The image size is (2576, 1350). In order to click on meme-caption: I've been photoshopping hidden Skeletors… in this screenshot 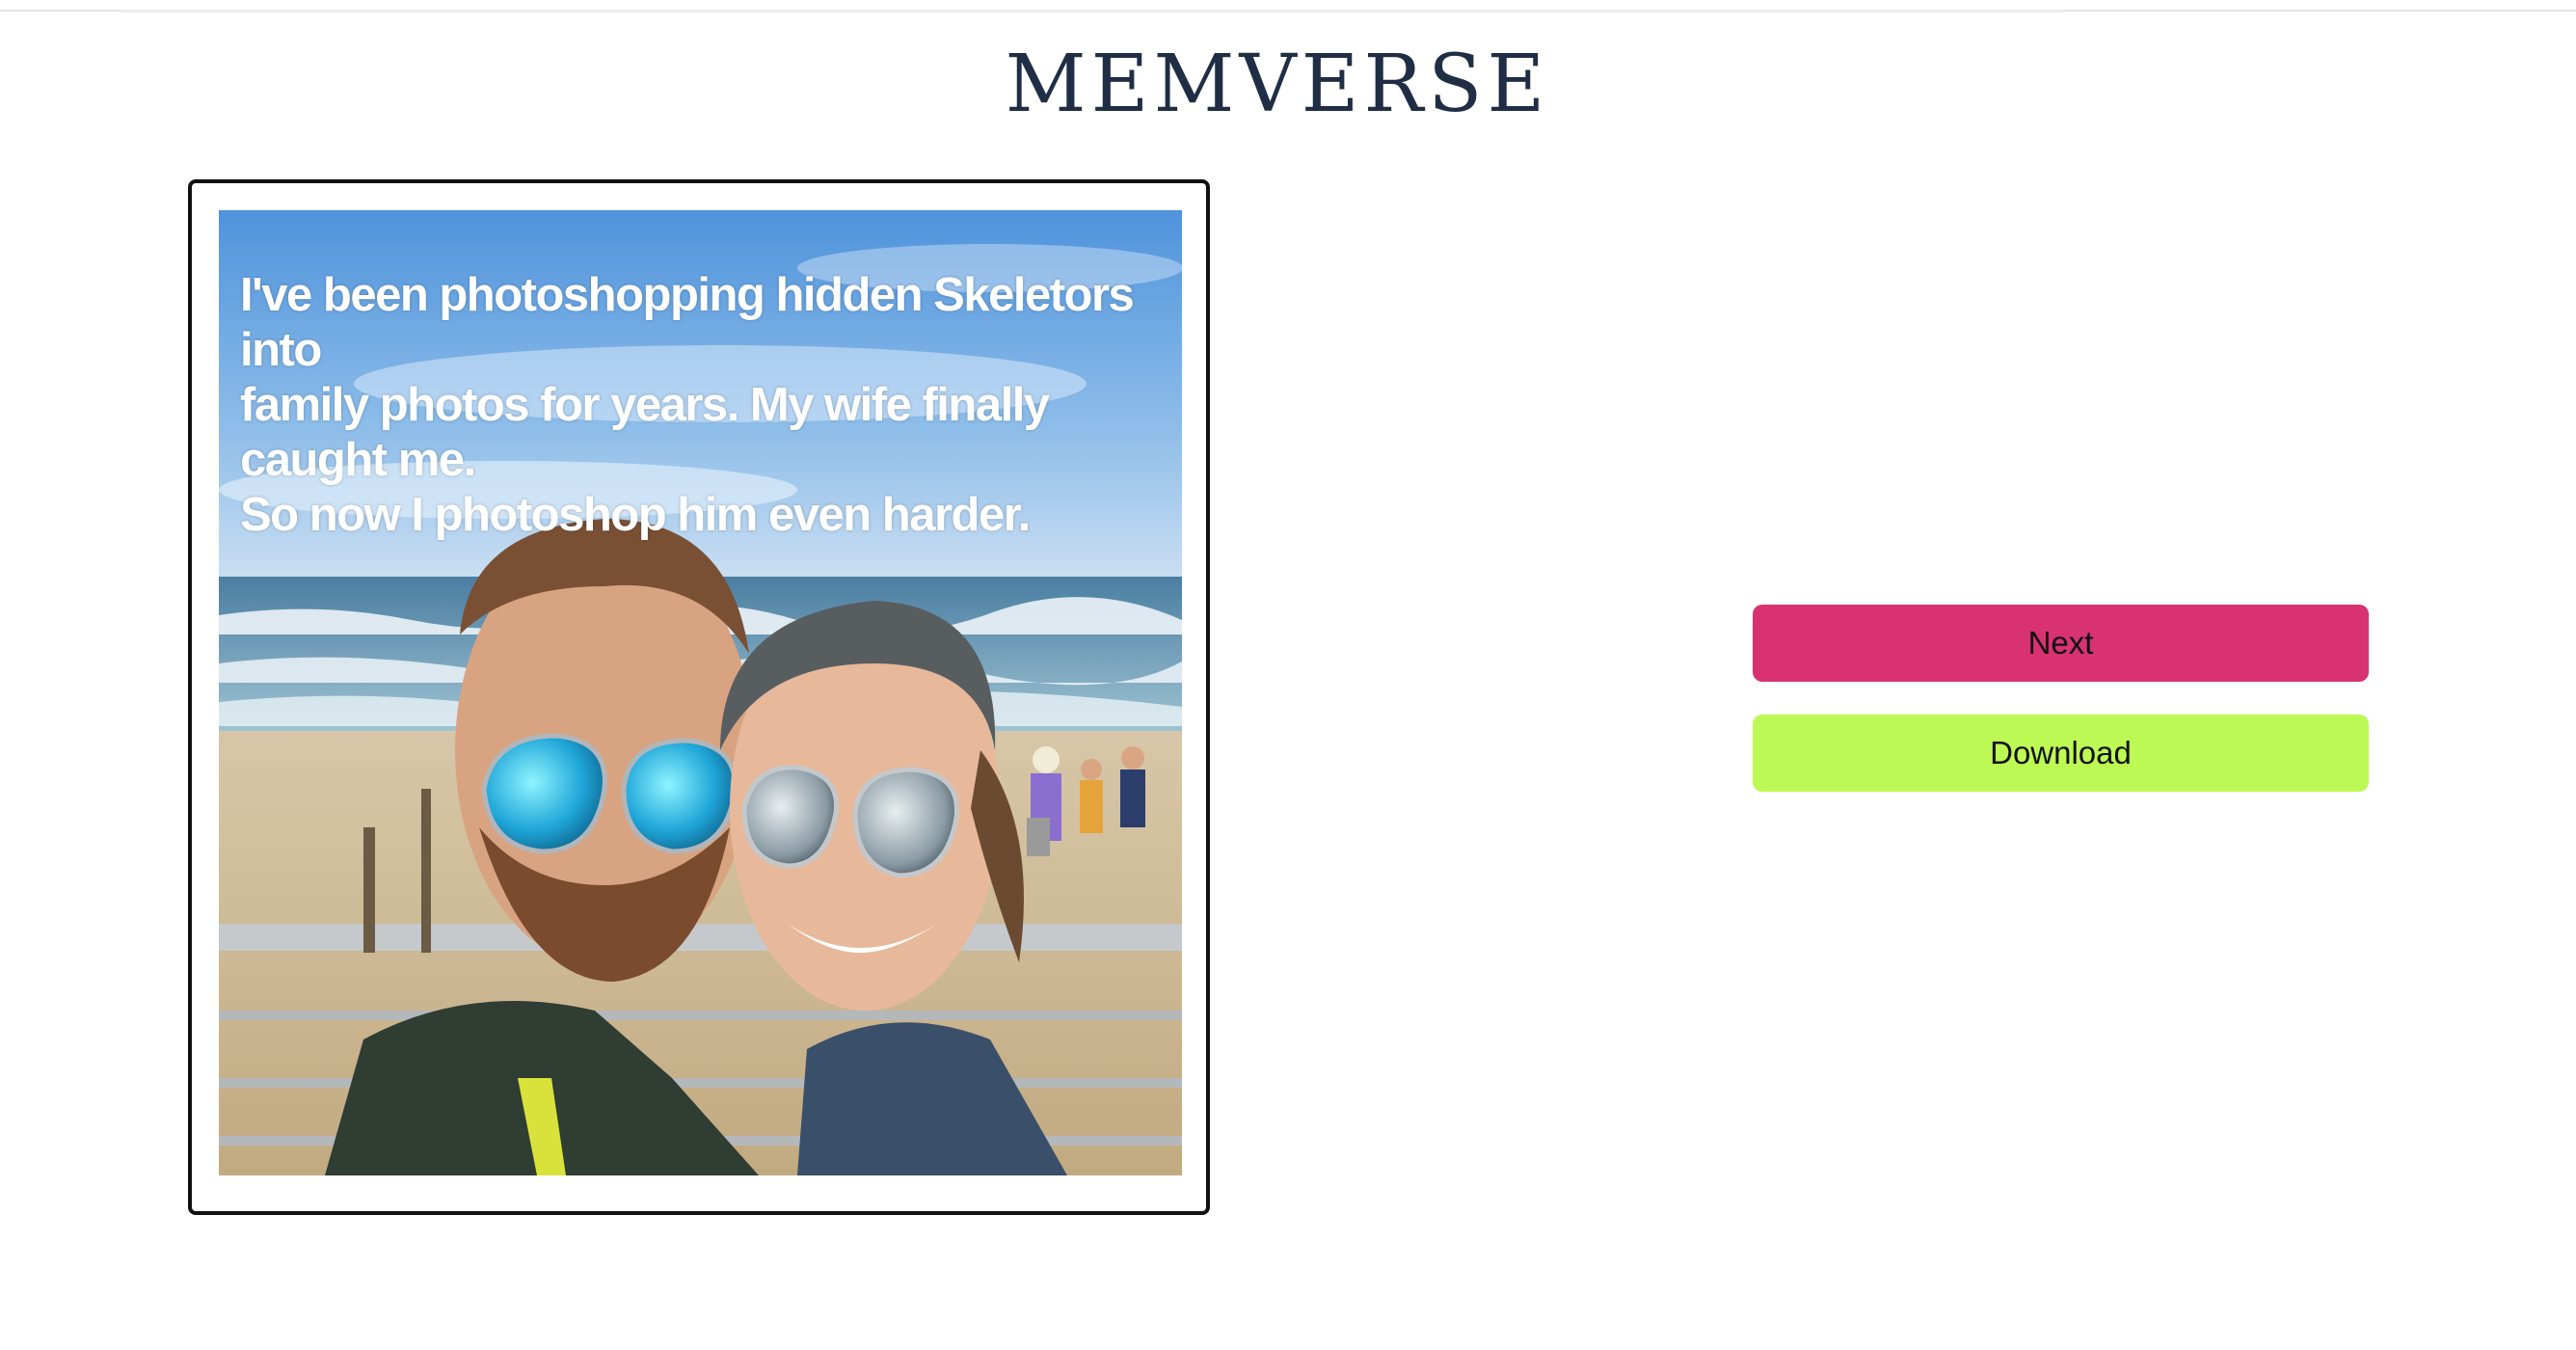, I will do `click(703, 405)`.